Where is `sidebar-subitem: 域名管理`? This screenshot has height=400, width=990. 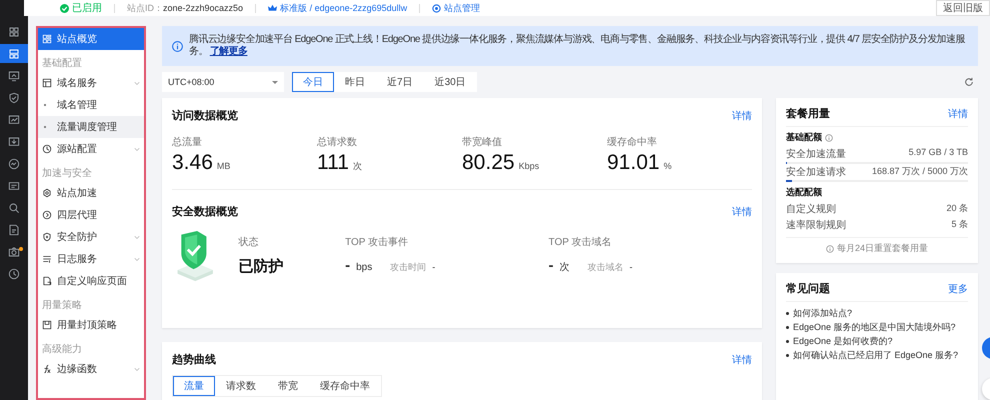
sidebar-subitem: 域名管理 is located at coordinates (91, 105).